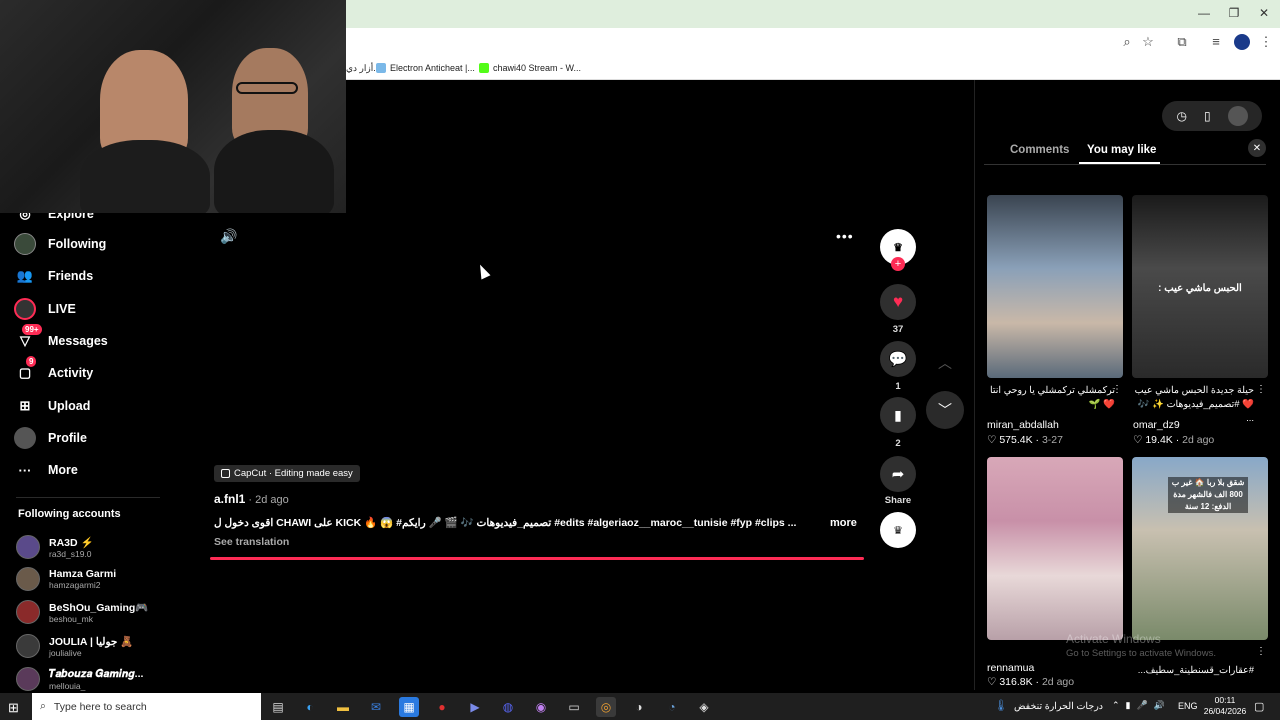  I want to click on active-tab-indicator, so click(1119, 163).